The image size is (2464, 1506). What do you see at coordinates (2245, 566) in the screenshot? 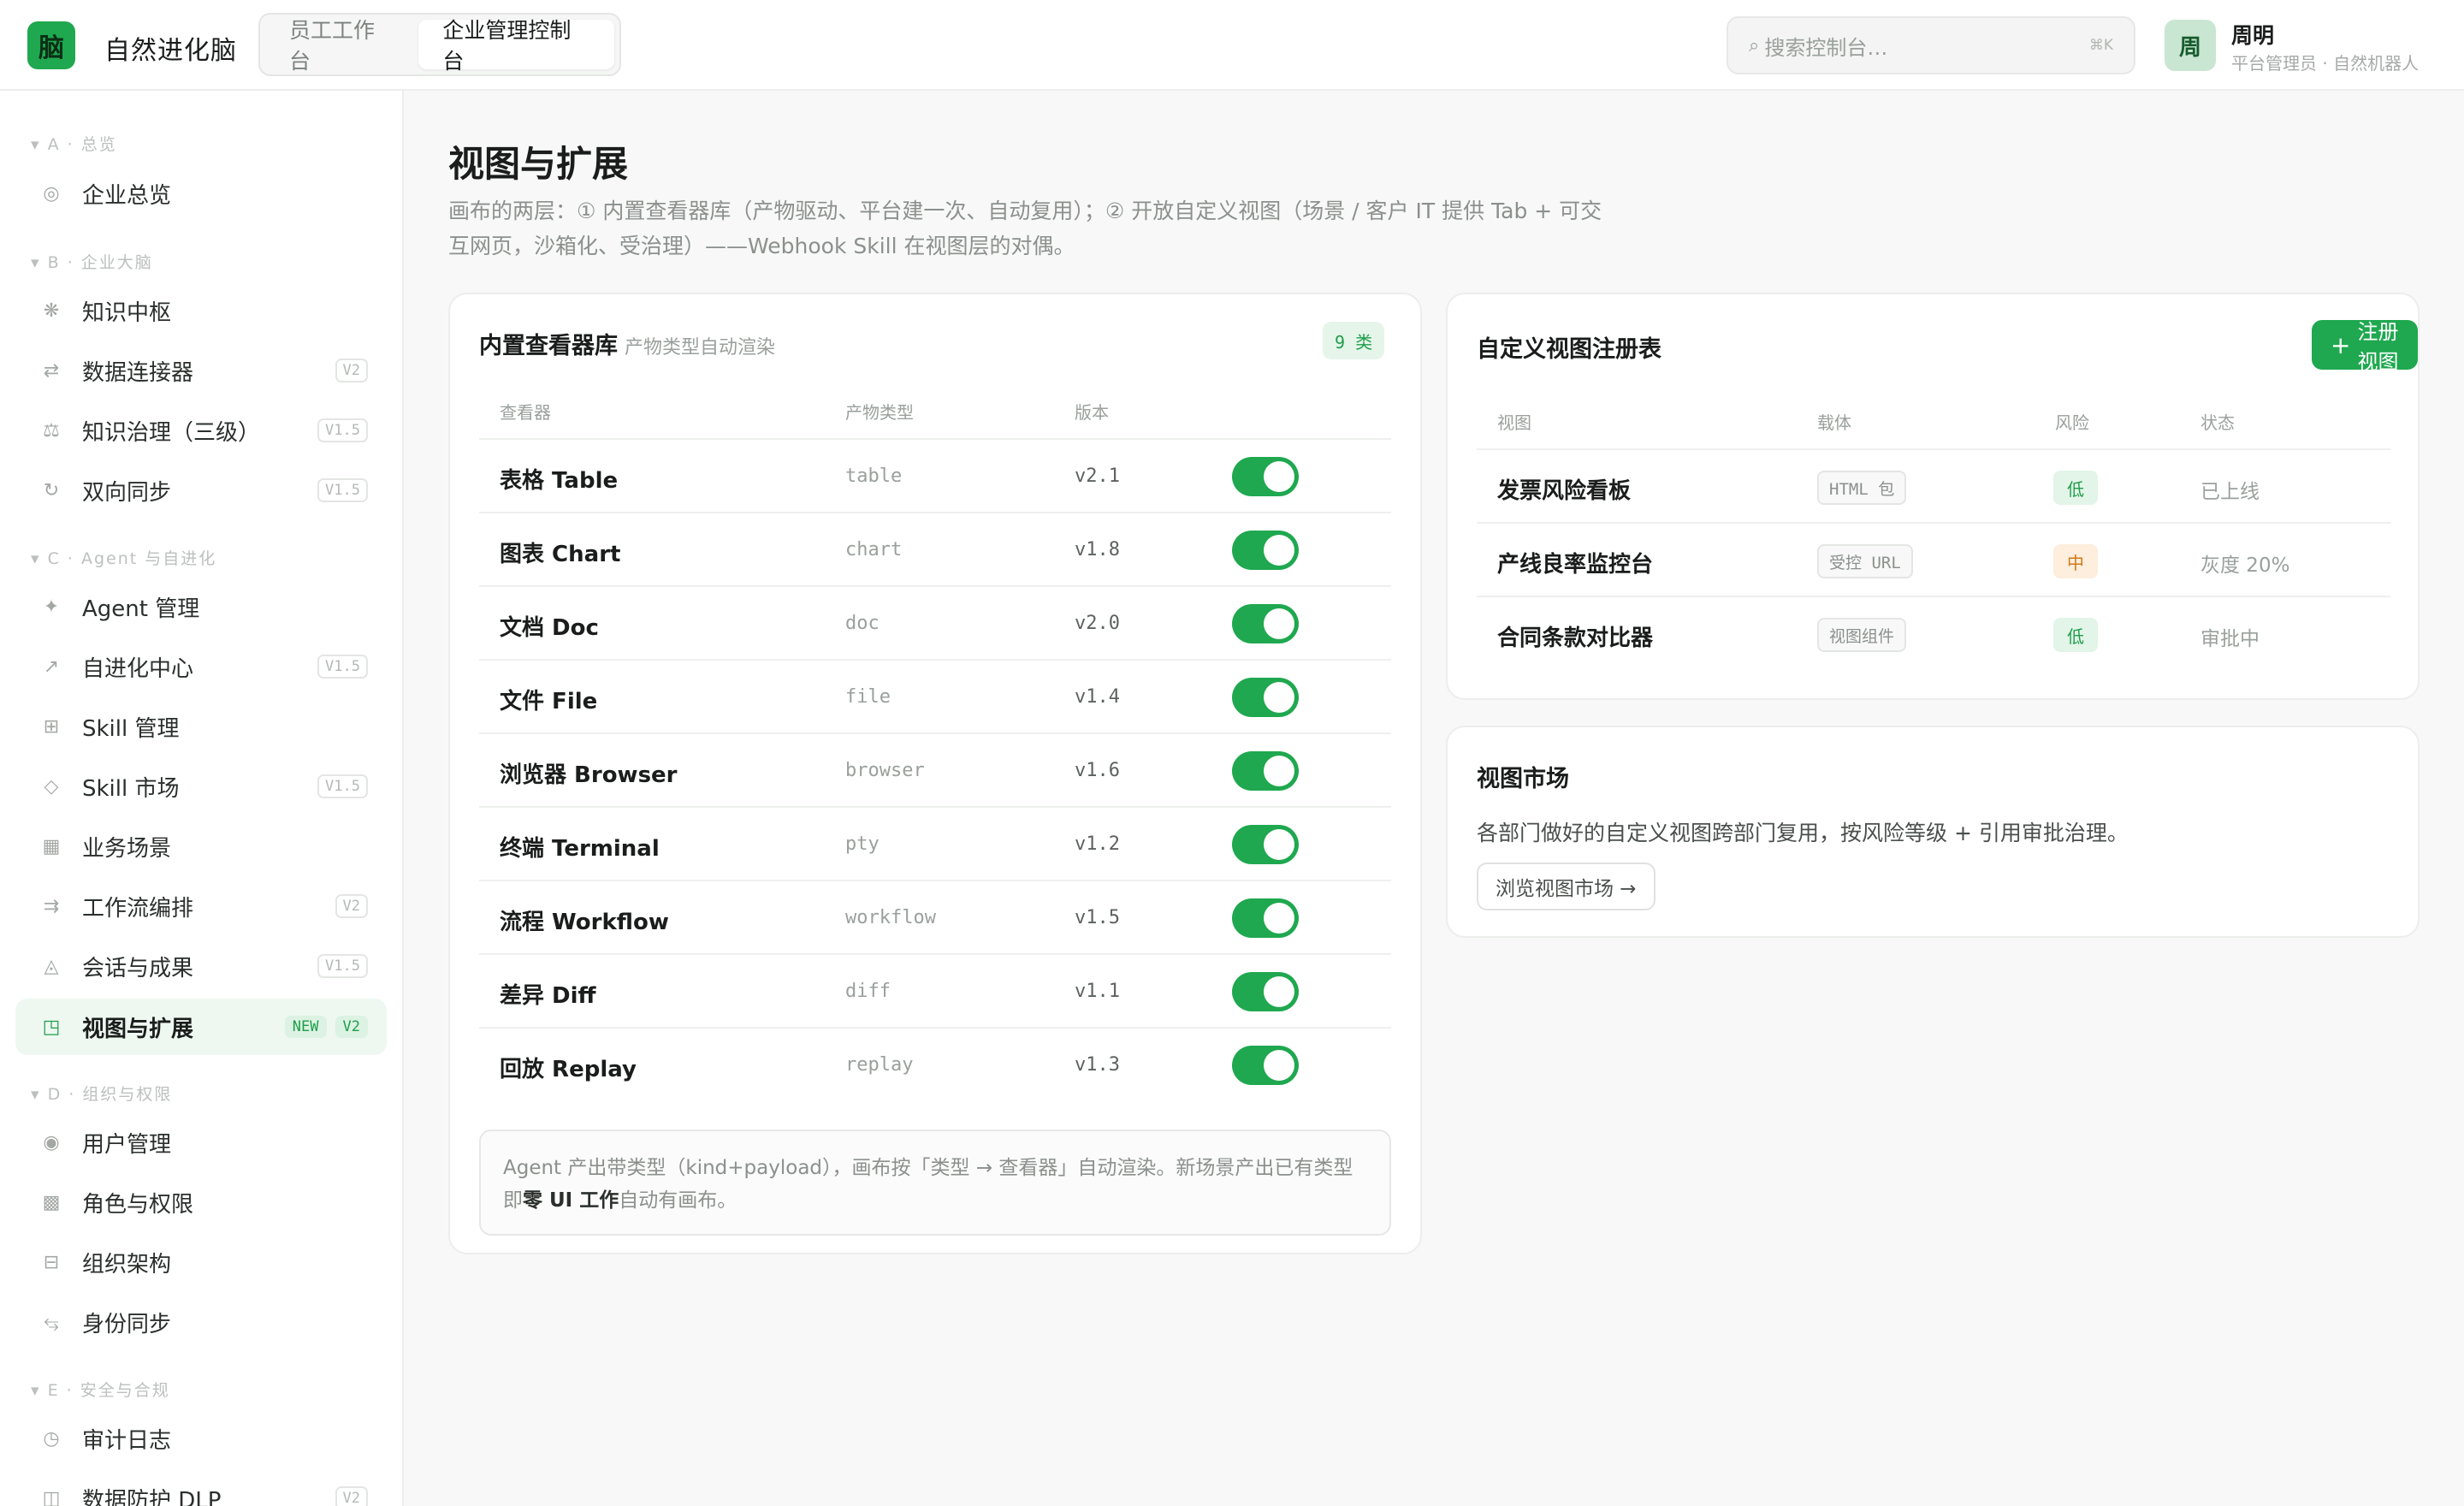
I see `status-text: 灰度 20%` at bounding box center [2245, 566].